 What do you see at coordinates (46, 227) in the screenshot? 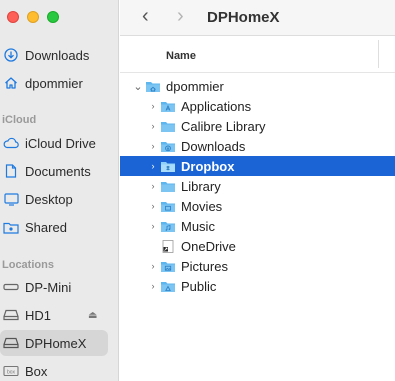
I see `sidebar-item-label: Shared` at bounding box center [46, 227].